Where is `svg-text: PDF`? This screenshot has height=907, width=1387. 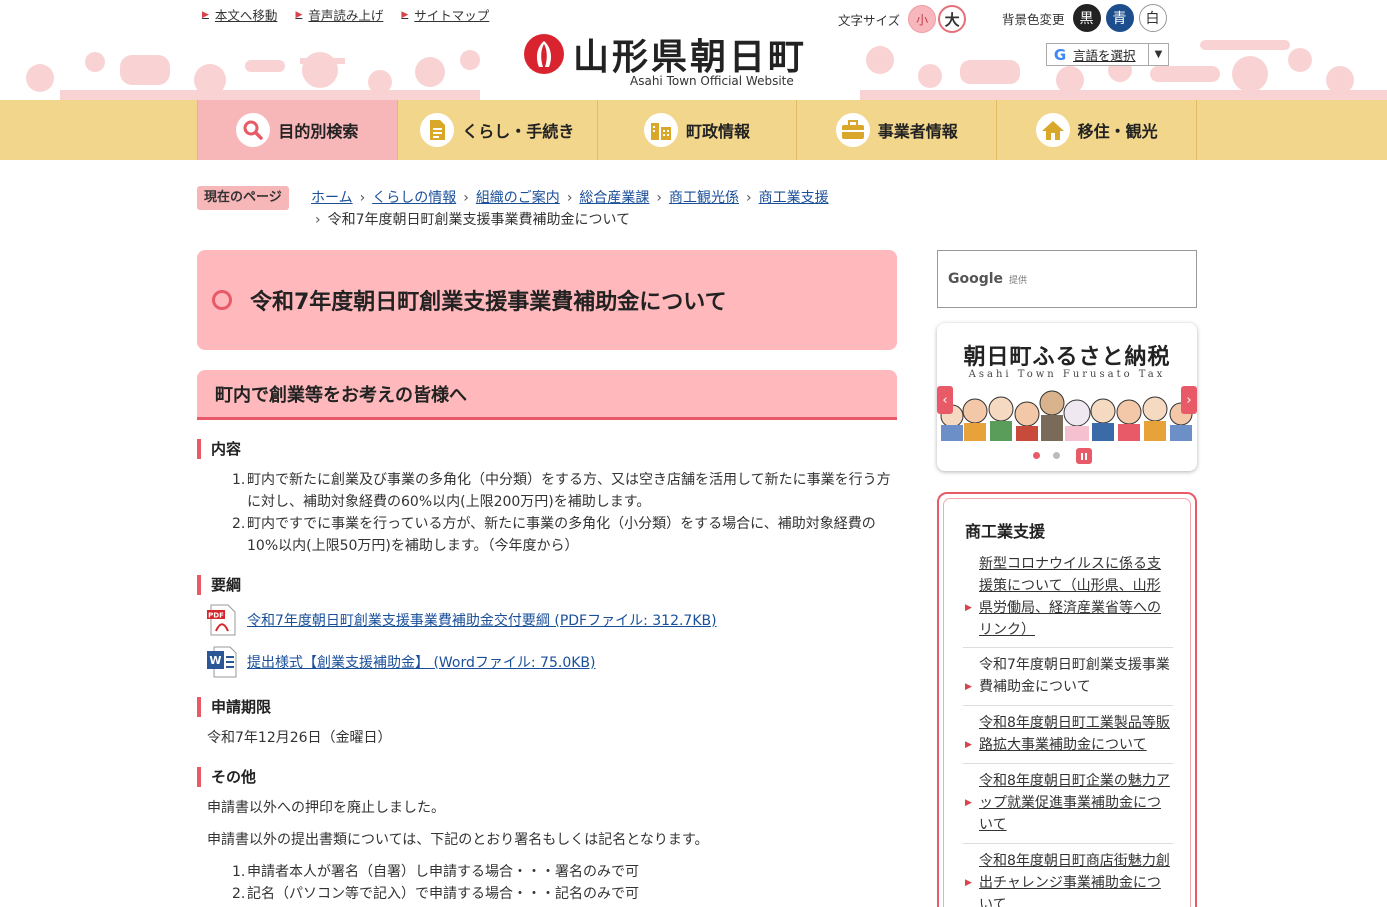
svg-text: PDF is located at coordinates (216, 616).